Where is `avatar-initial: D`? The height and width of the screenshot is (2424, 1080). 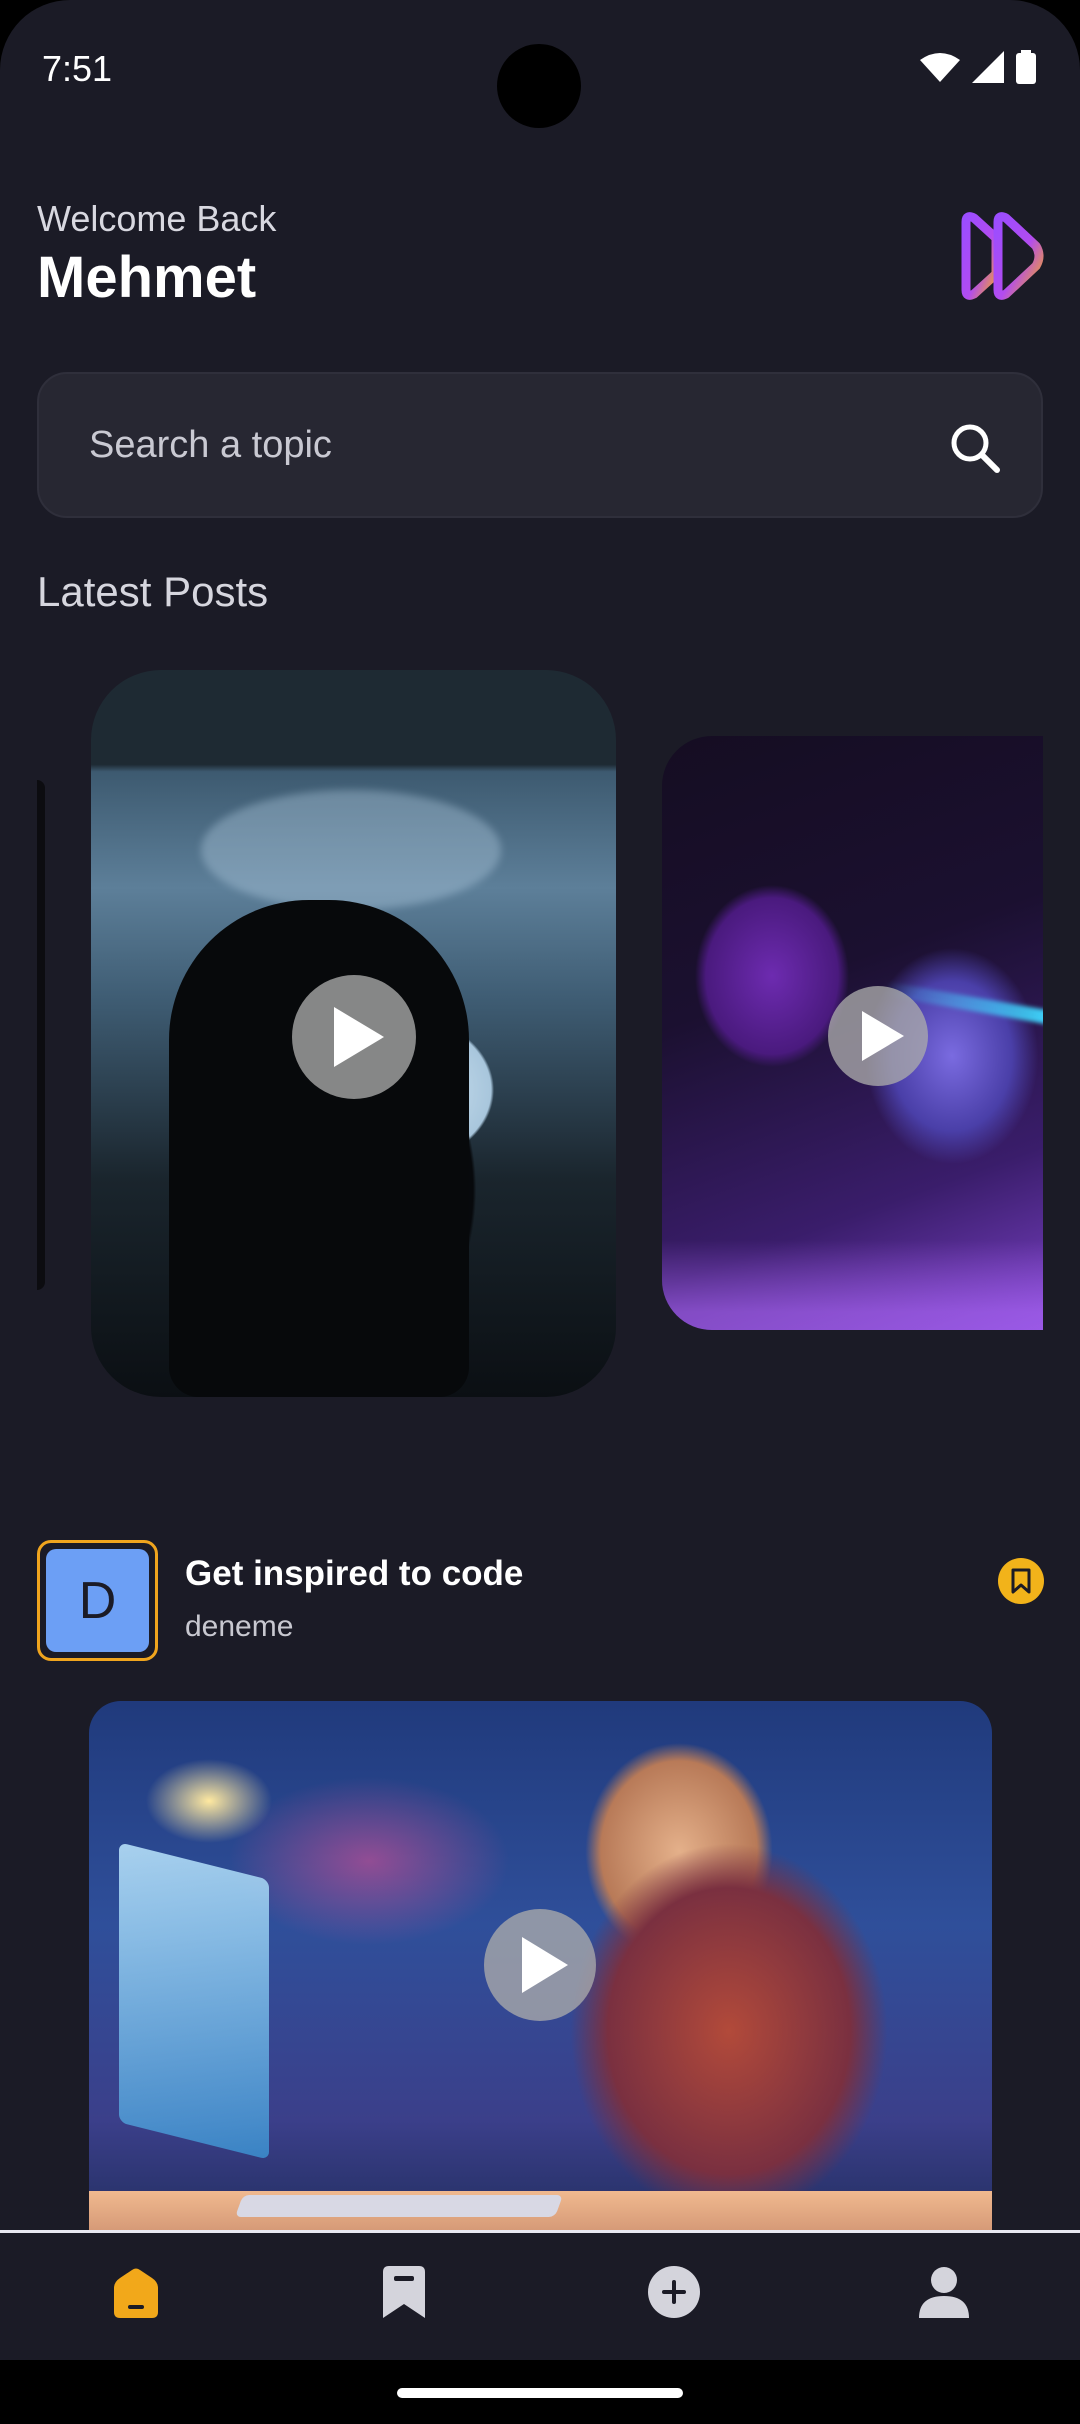 avatar-initial: D is located at coordinates (97, 1600).